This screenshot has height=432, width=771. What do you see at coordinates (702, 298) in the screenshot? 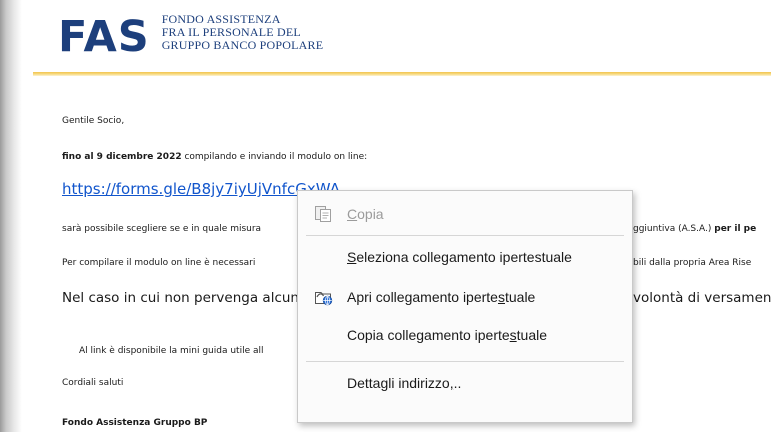
I see `paragraph-3-right: volontà di versament` at bounding box center [702, 298].